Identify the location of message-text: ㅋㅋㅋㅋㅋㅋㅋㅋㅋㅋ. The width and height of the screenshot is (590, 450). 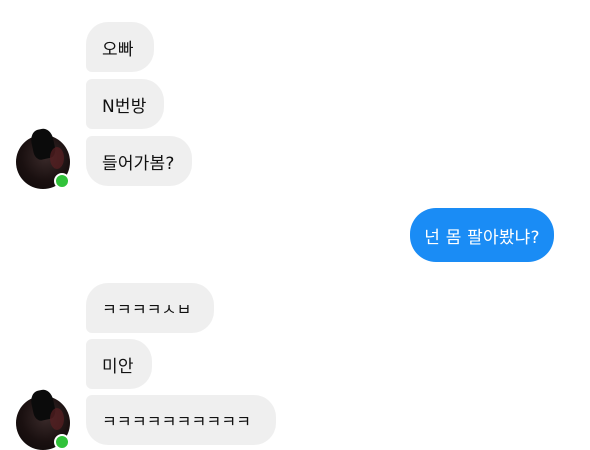
(177, 421).